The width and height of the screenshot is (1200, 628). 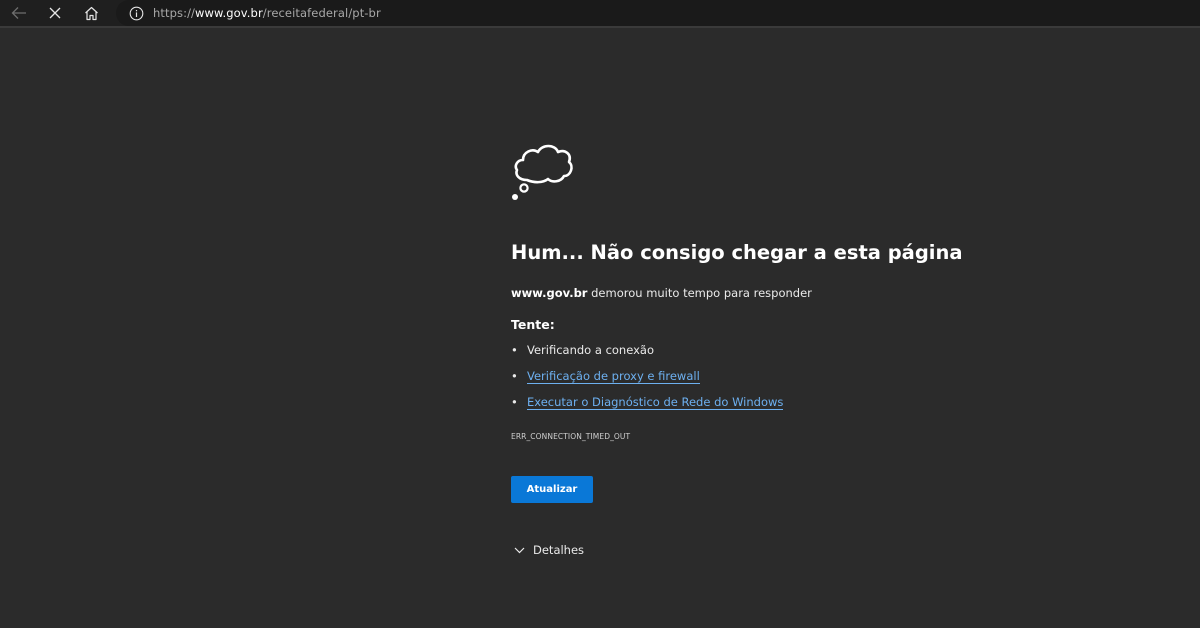 I want to click on proxy-firewall-link: Verificação de proxy e firewall, so click(x=613, y=376).